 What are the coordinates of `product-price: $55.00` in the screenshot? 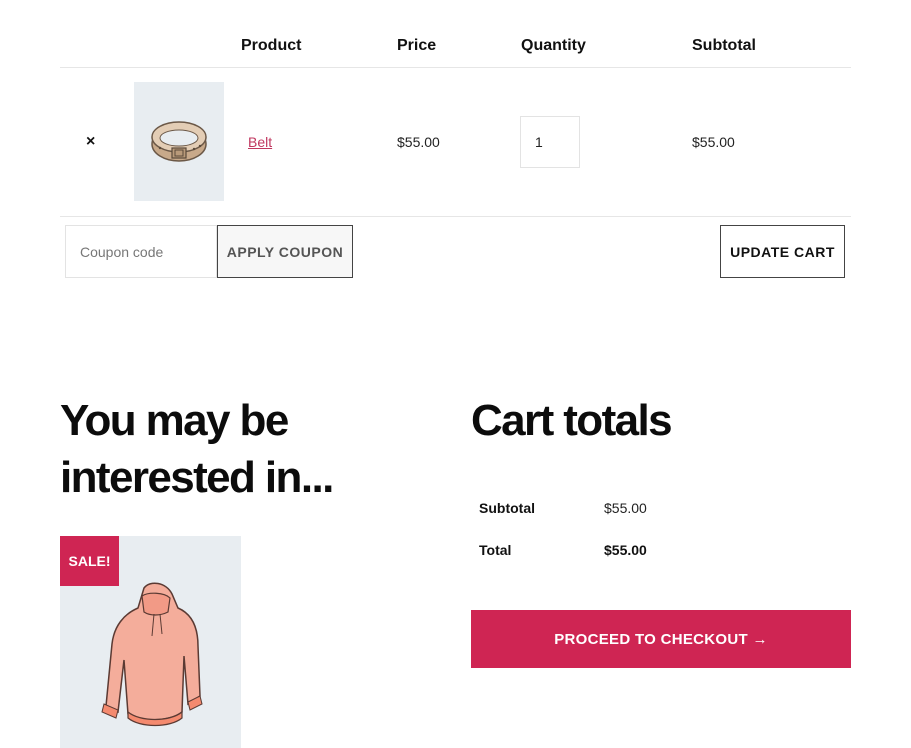 It's located at (418, 142).